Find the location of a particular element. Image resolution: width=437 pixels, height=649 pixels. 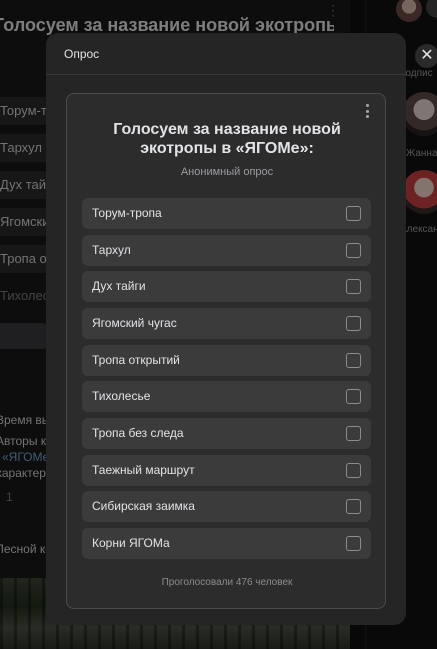

poll-option: Тархул is located at coordinates (226, 250).